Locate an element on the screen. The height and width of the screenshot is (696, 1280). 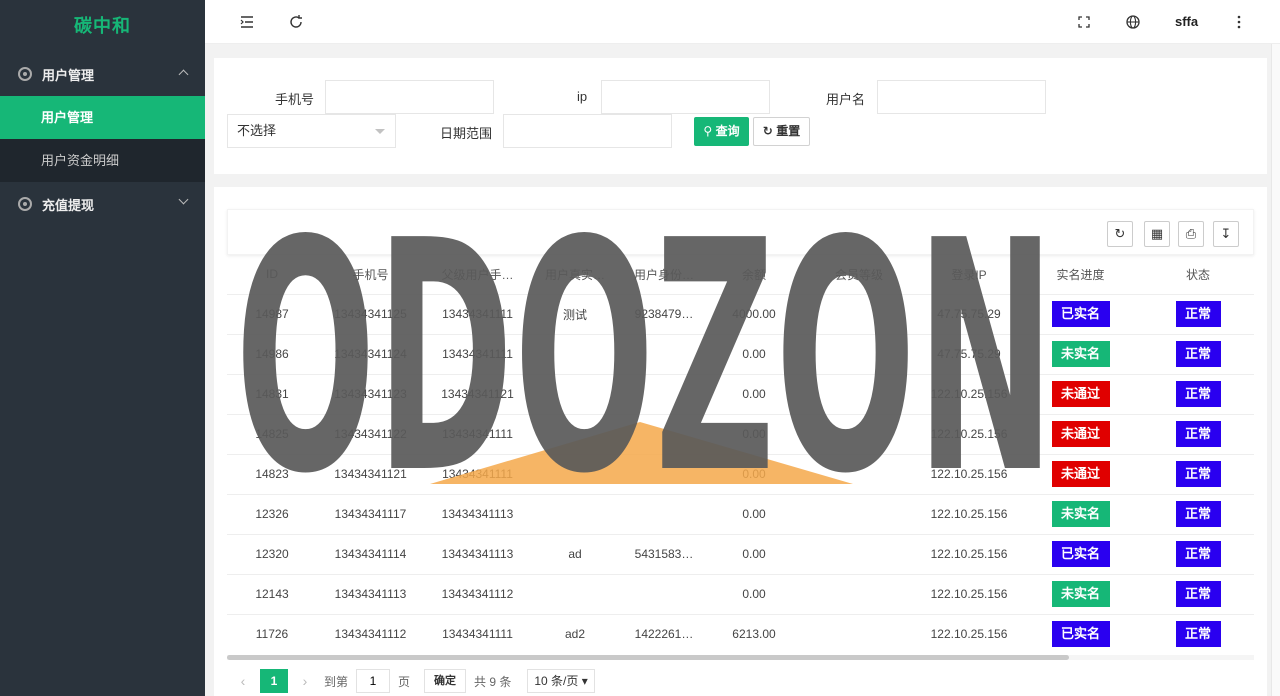
cell-verify: 已实名 is located at coordinates (1080, 313).